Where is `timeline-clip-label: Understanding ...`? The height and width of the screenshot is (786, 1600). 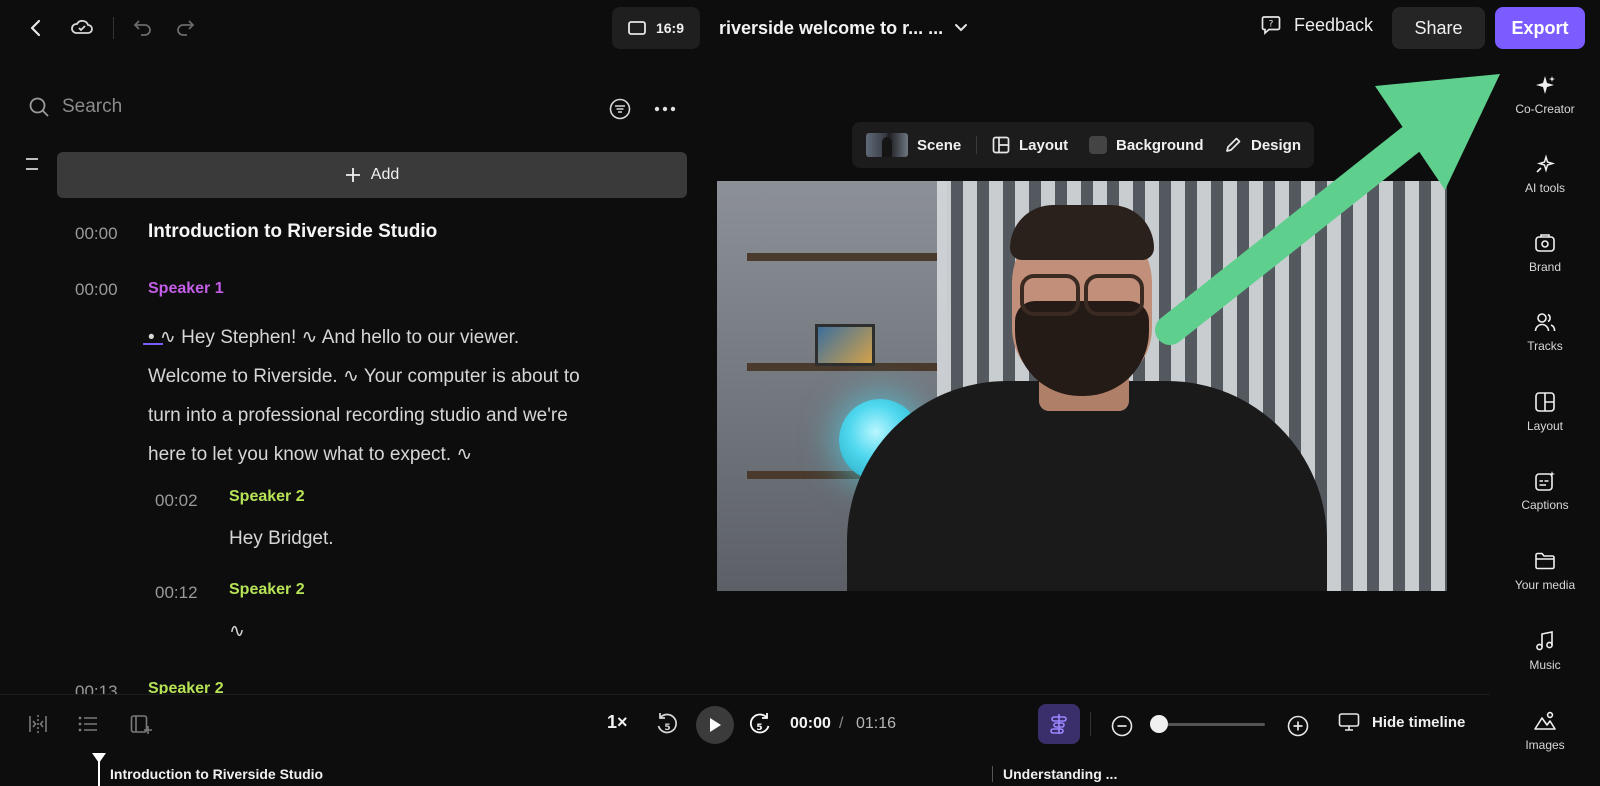
timeline-clip-label: Understanding ... is located at coordinates (1060, 774).